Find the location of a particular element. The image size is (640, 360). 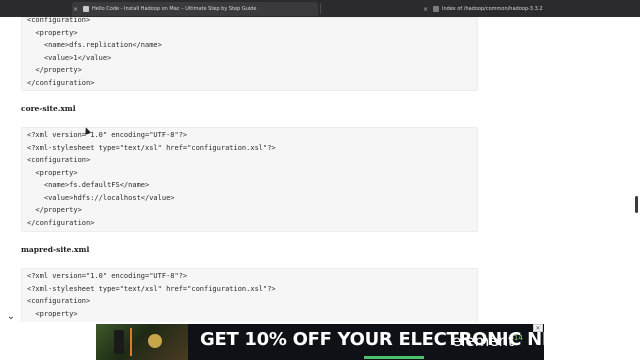

code-line: <value>hdfs://localhost</value> is located at coordinates (101, 198).